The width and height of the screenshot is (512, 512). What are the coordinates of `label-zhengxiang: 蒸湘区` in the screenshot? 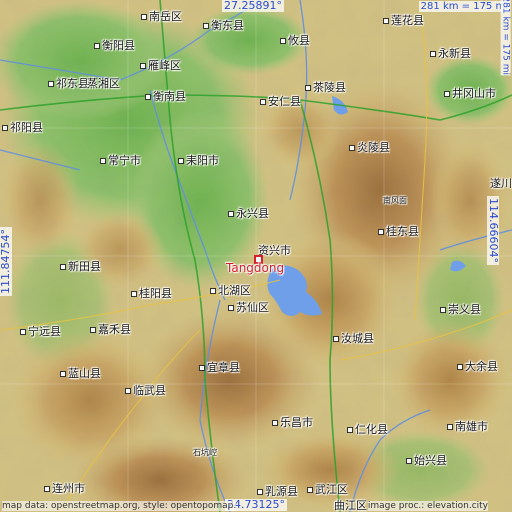 It's located at (103, 83).